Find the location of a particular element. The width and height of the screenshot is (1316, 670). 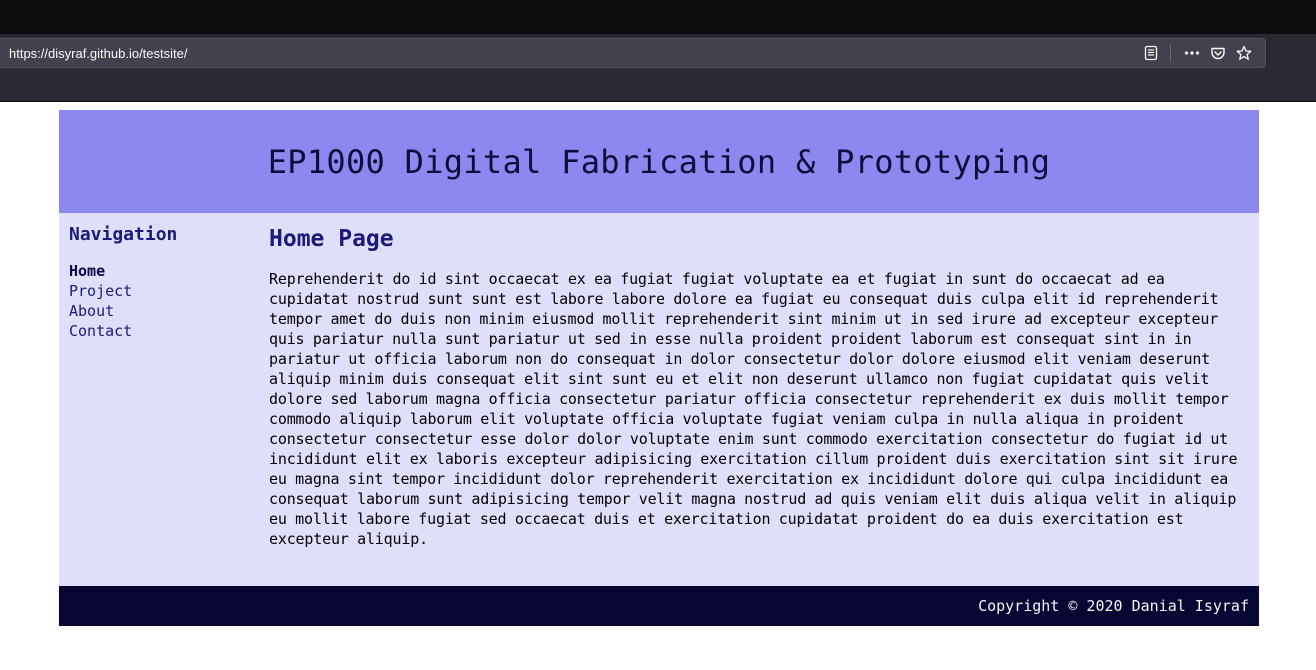

reader-view-icon is located at coordinates (1151, 53).